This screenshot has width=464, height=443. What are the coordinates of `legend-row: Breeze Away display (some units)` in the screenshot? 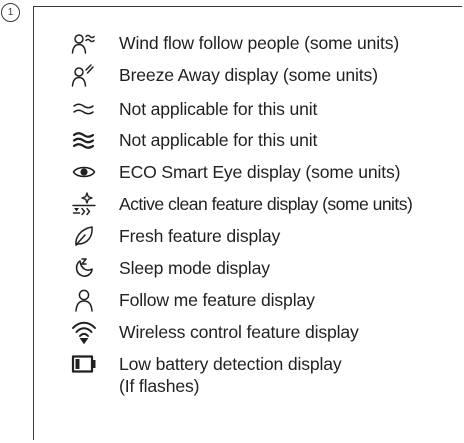 It's located at (248, 75).